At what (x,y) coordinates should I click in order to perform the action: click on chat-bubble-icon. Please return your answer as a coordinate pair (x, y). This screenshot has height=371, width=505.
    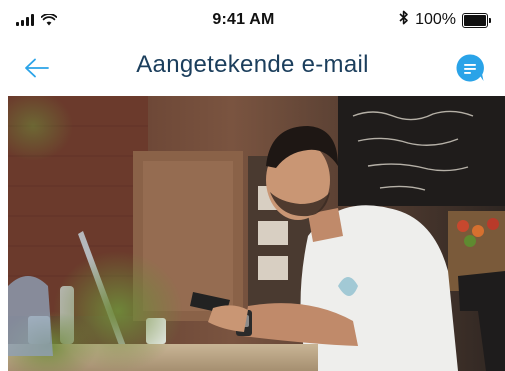
    Looking at the image, I should click on (470, 68).